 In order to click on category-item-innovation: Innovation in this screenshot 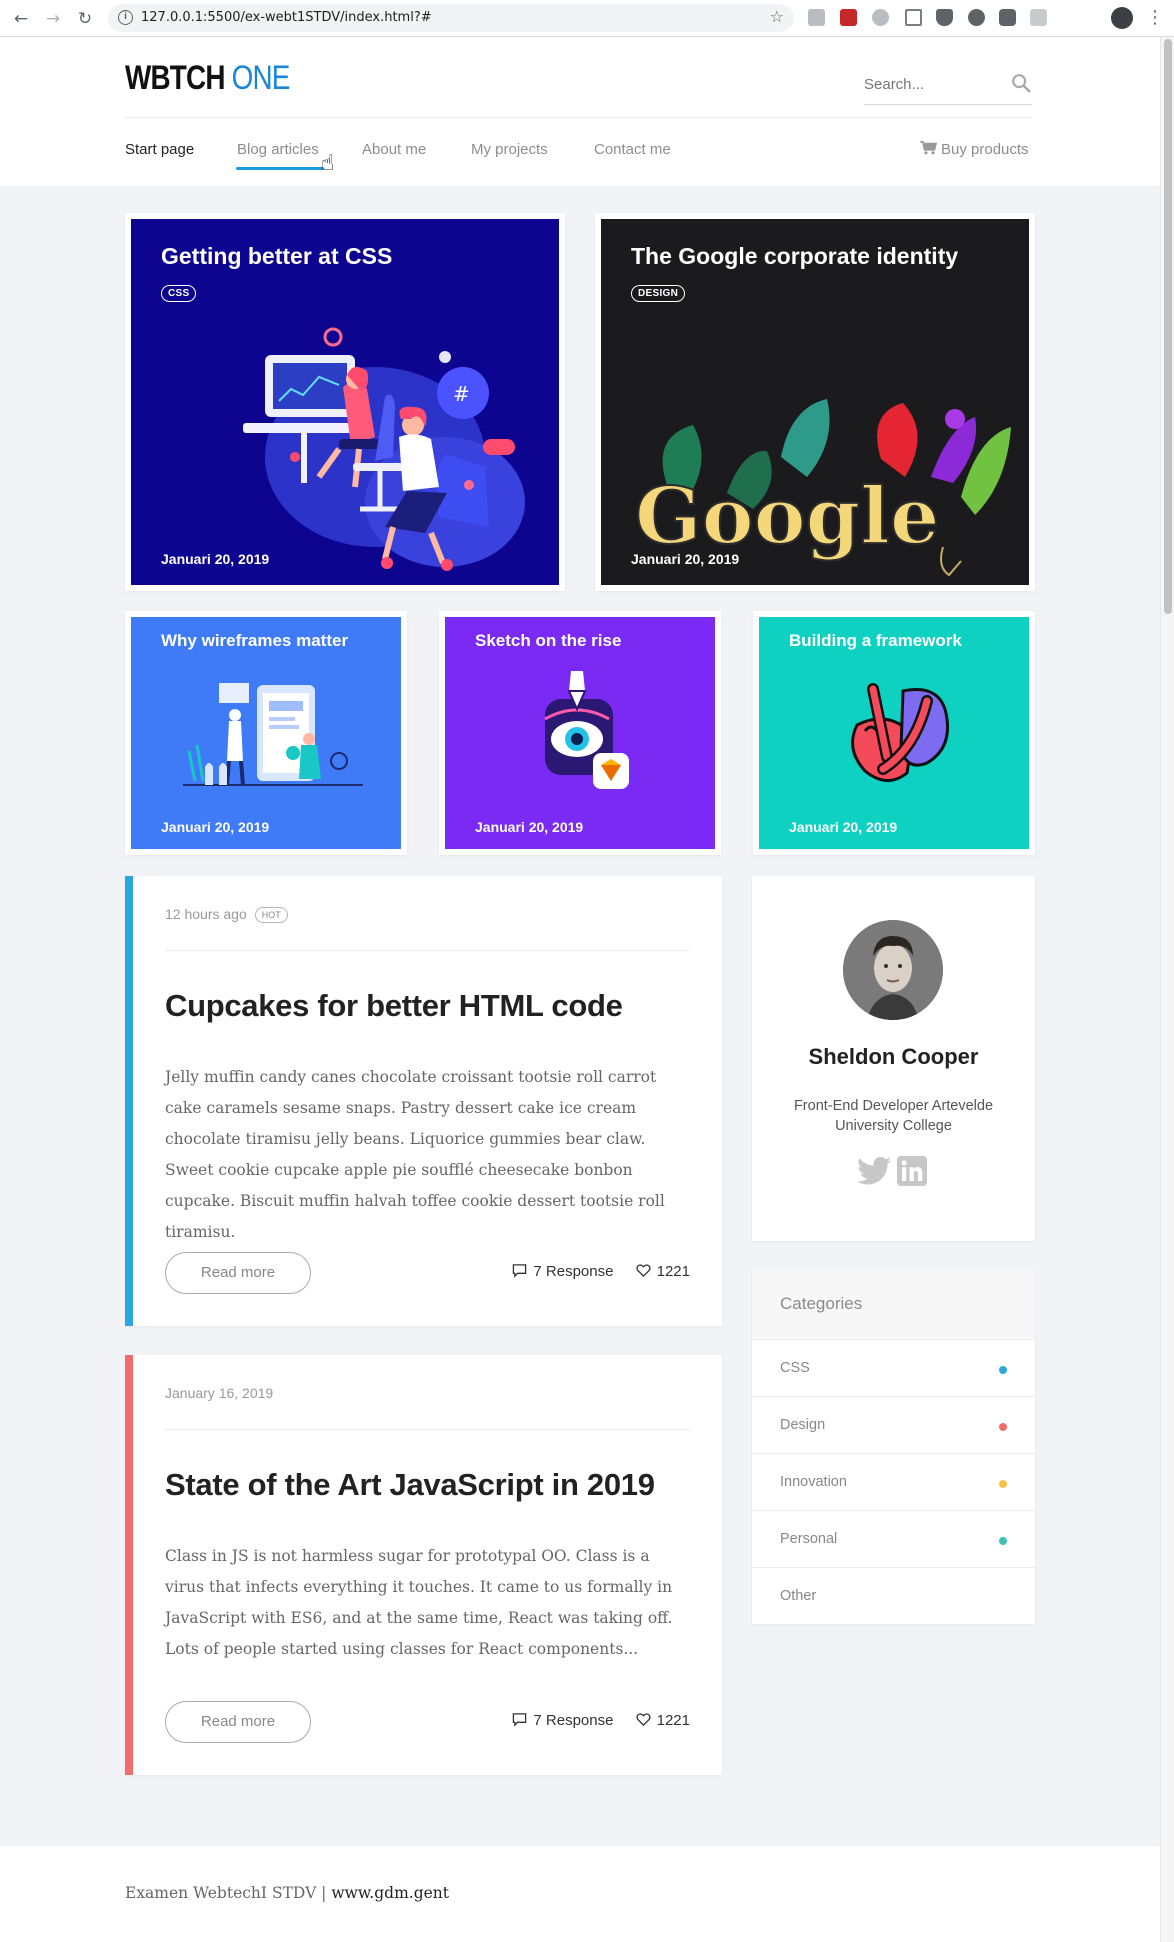, I will do `click(893, 1482)`.